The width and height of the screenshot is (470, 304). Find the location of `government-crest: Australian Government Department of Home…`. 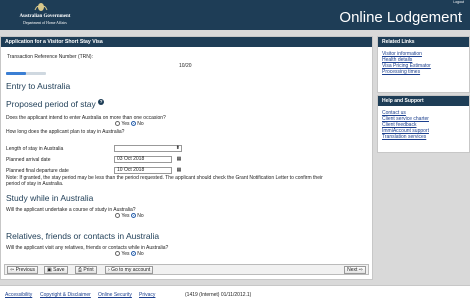

government-crest: Australian Government Department of Home… is located at coordinates (45, 15).